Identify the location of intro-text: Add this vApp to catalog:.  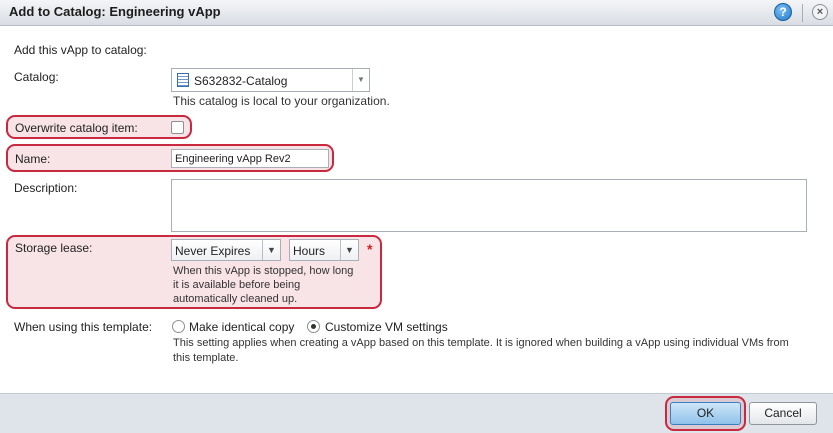
(80, 50).